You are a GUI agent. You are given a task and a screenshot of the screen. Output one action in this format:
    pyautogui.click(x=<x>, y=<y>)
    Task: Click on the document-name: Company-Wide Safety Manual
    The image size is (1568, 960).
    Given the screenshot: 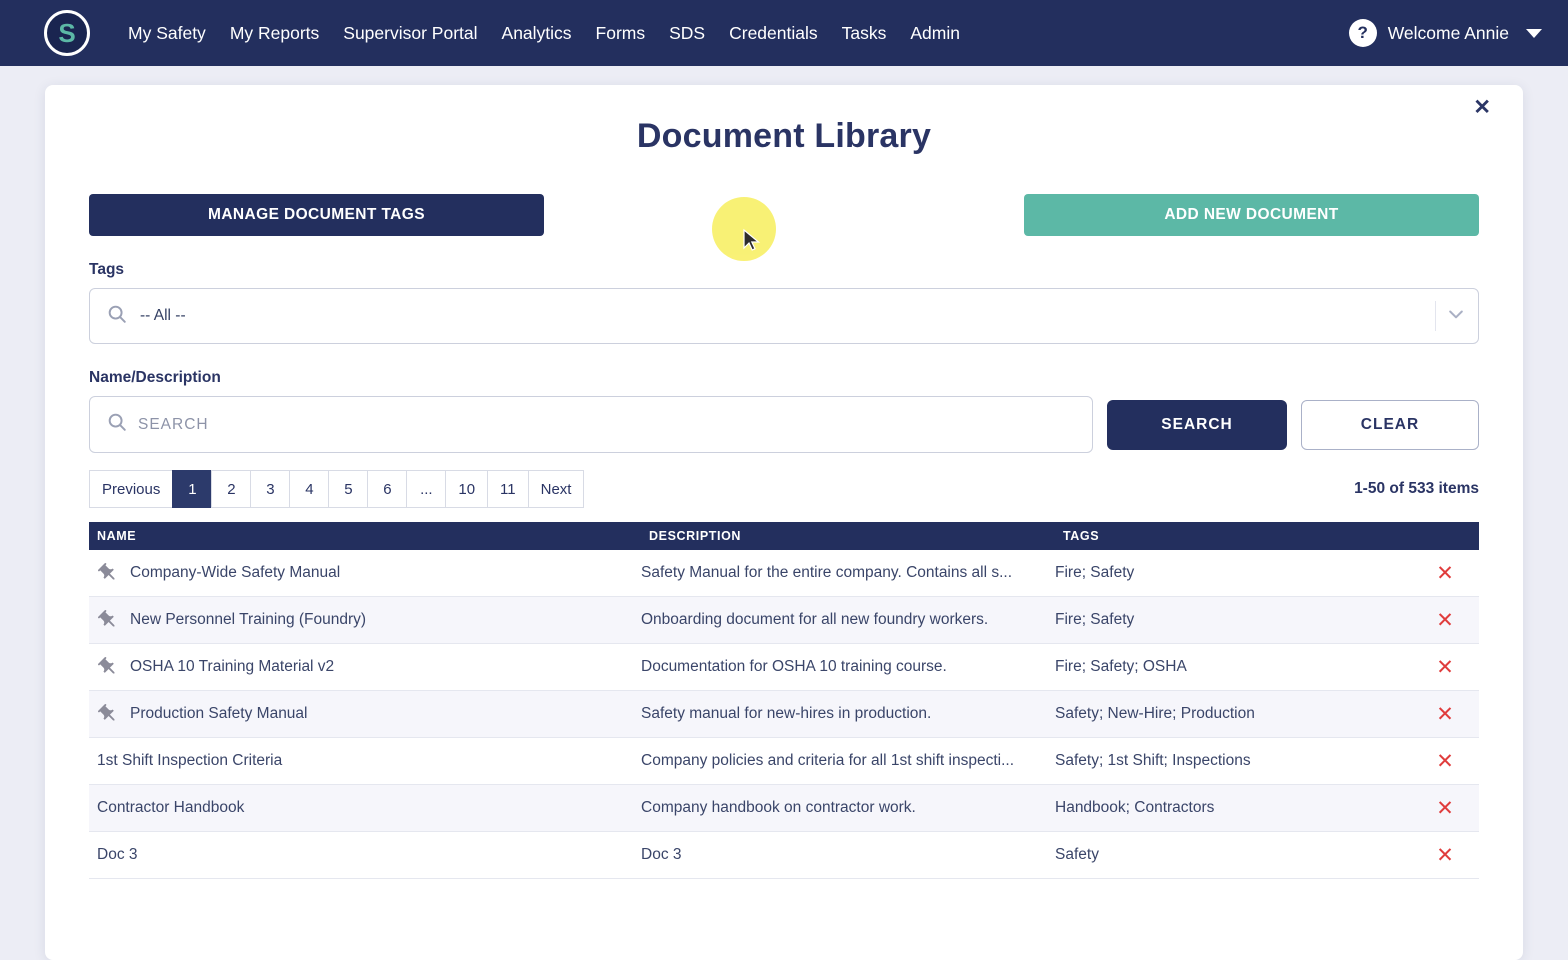 What is the action you would take?
    pyautogui.click(x=235, y=572)
    